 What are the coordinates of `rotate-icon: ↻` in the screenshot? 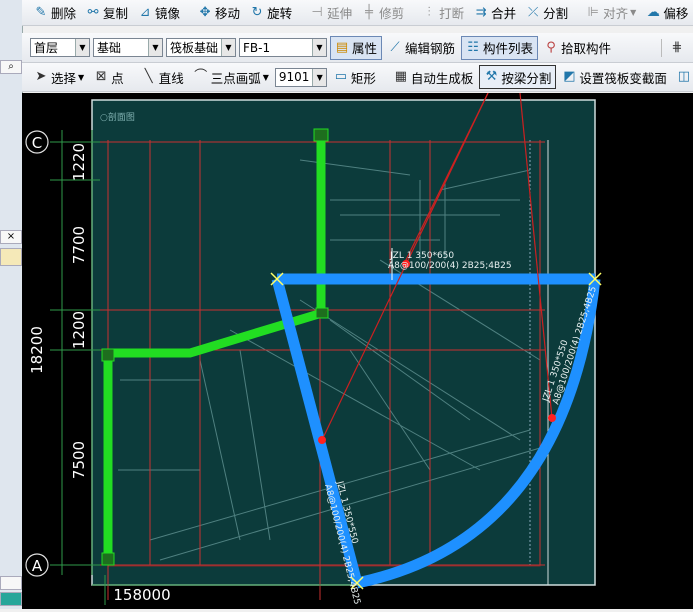 It's located at (257, 12).